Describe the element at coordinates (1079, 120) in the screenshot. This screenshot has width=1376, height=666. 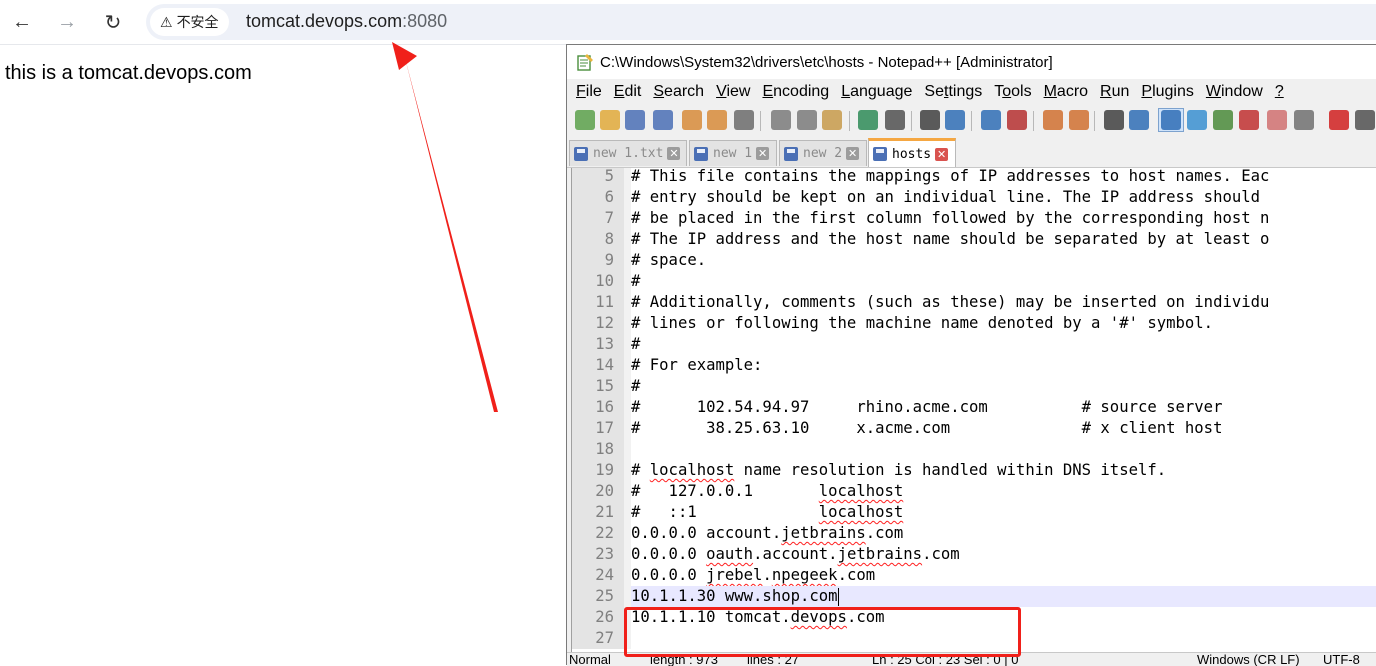
I see `sync-horizontal-icon` at that location.